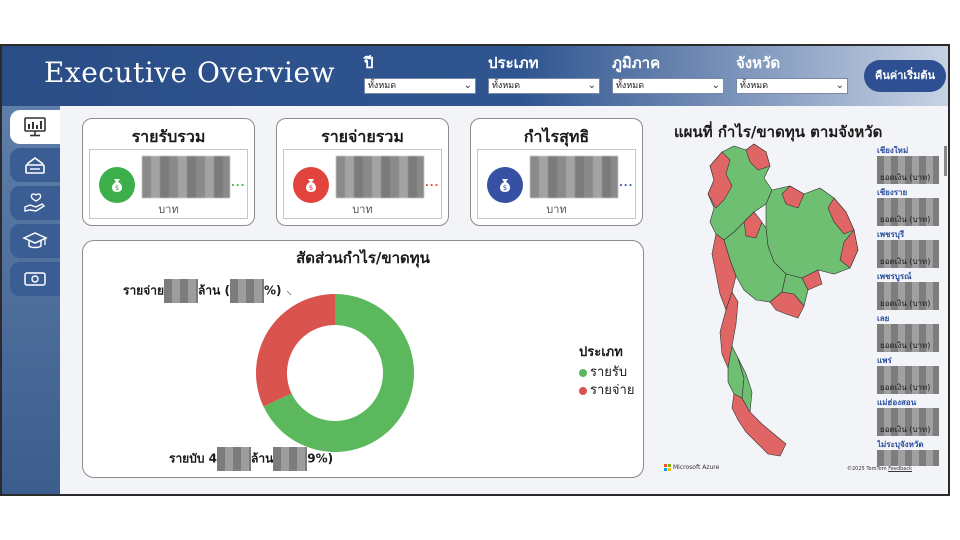 The image size is (960, 540). I want to click on province-item: ไม่ระบุจังหวัด, so click(911, 453).